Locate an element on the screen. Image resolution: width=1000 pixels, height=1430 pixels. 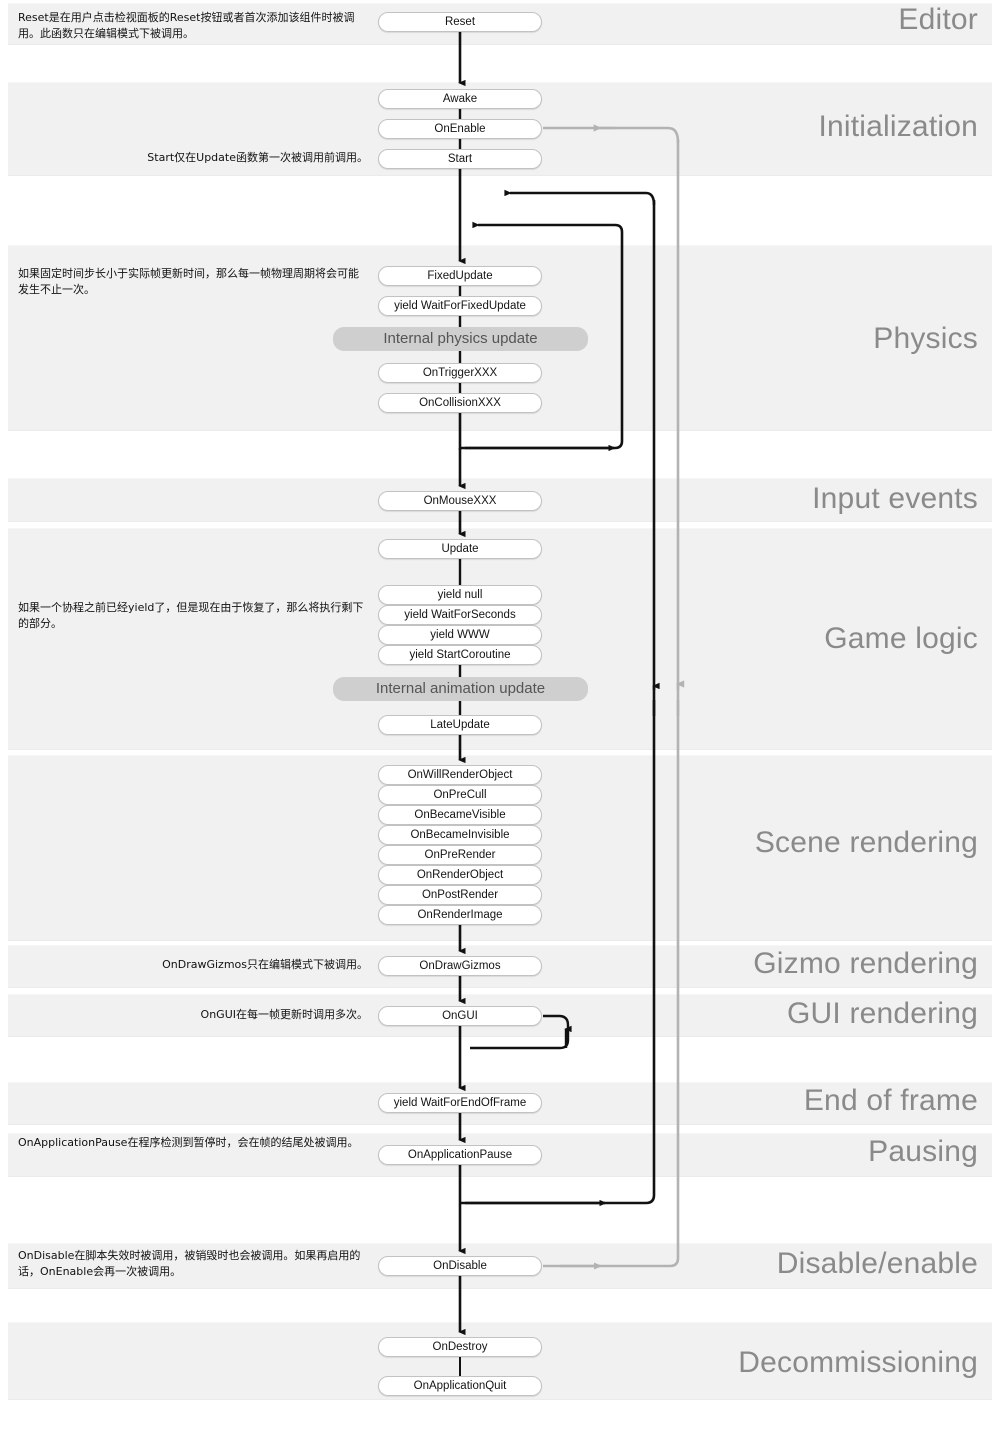
node-on-pre-render: OnPreRender is located at coordinates (460, 855).